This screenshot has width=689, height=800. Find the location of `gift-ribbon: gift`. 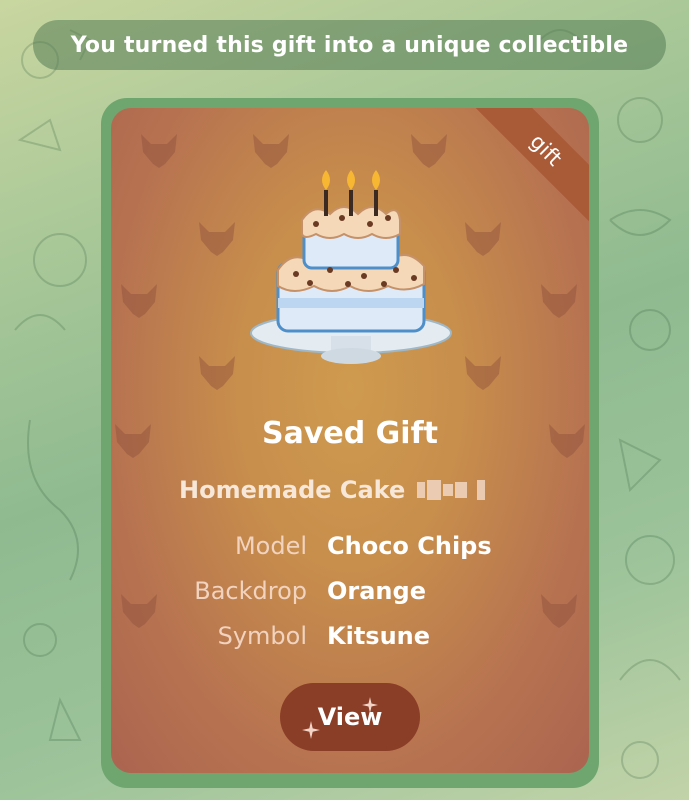

gift-ribbon: gift is located at coordinates (530, 166).